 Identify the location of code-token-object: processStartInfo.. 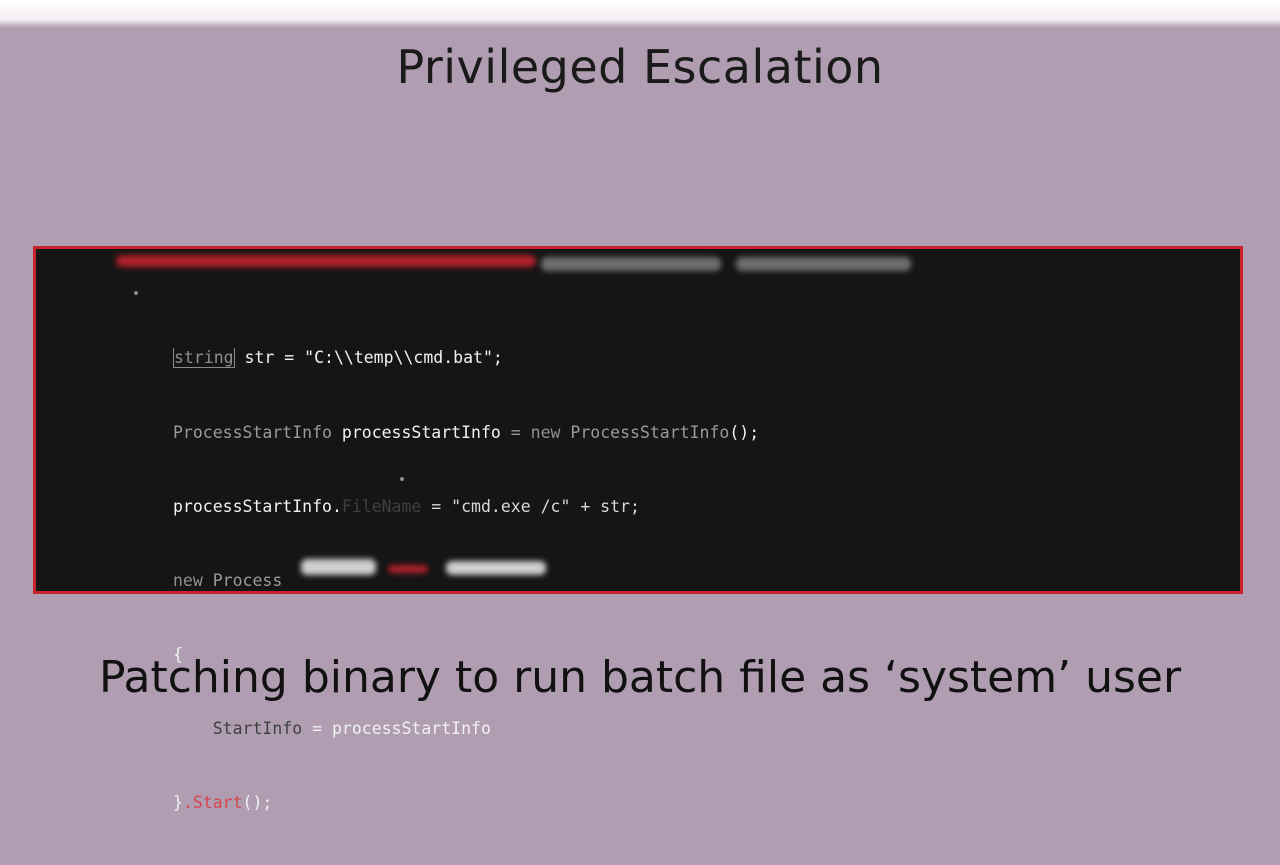
(257, 506).